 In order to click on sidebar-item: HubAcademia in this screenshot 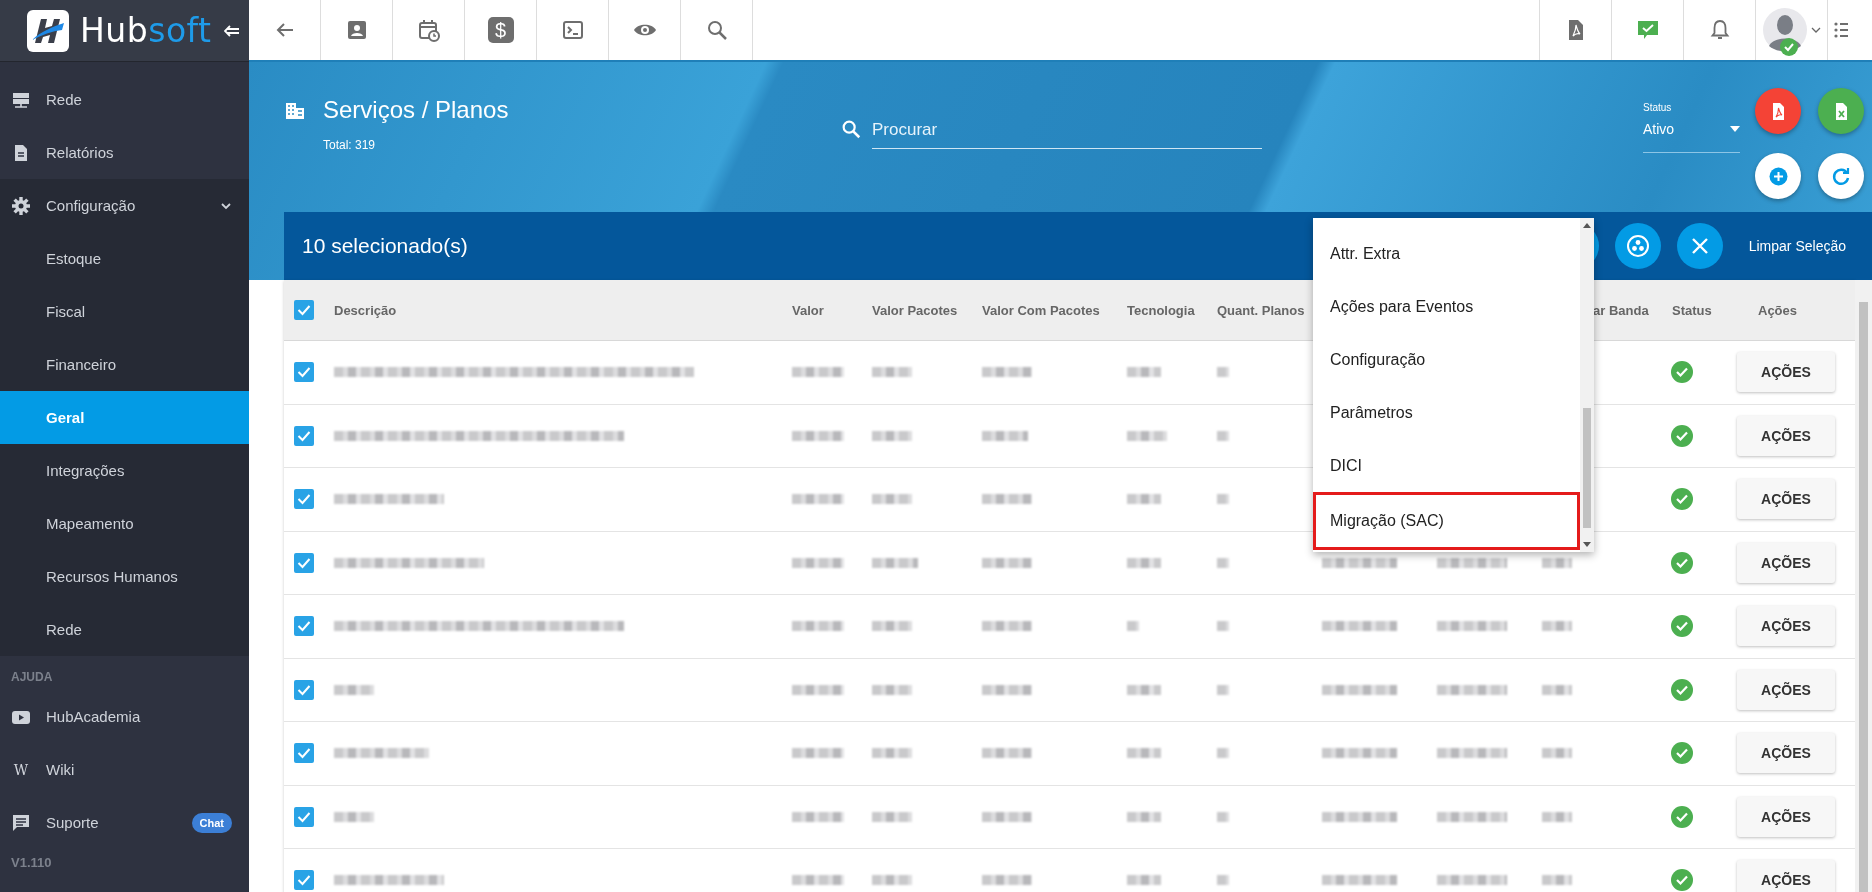, I will do `click(124, 716)`.